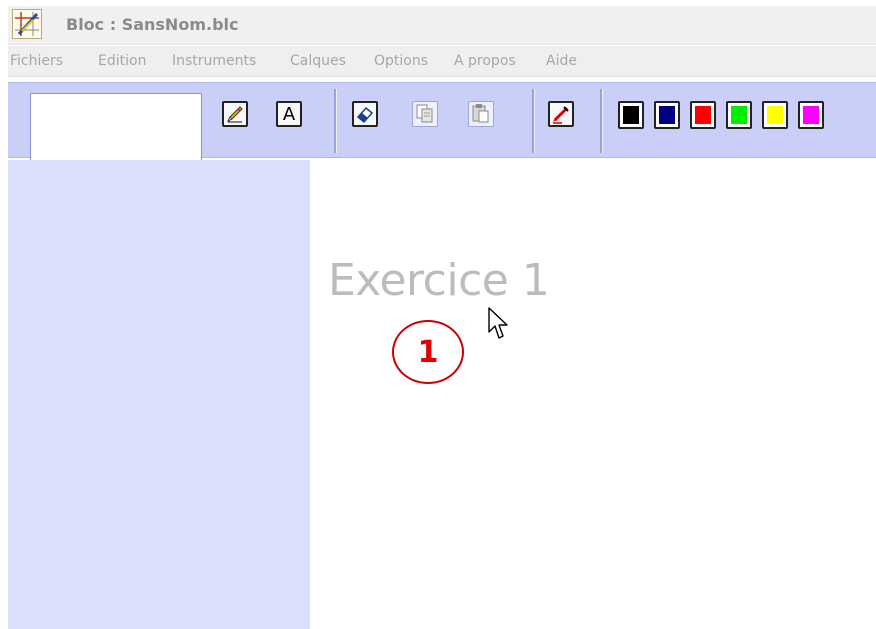  Describe the element at coordinates (425, 114) in the screenshot. I see `copy-icon` at that location.